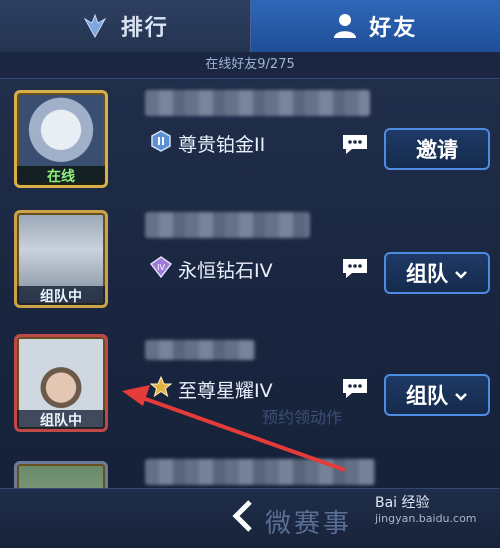  What do you see at coordinates (402, 503) in the screenshot?
I see `watermark-brand: Bai 经验` at bounding box center [402, 503].